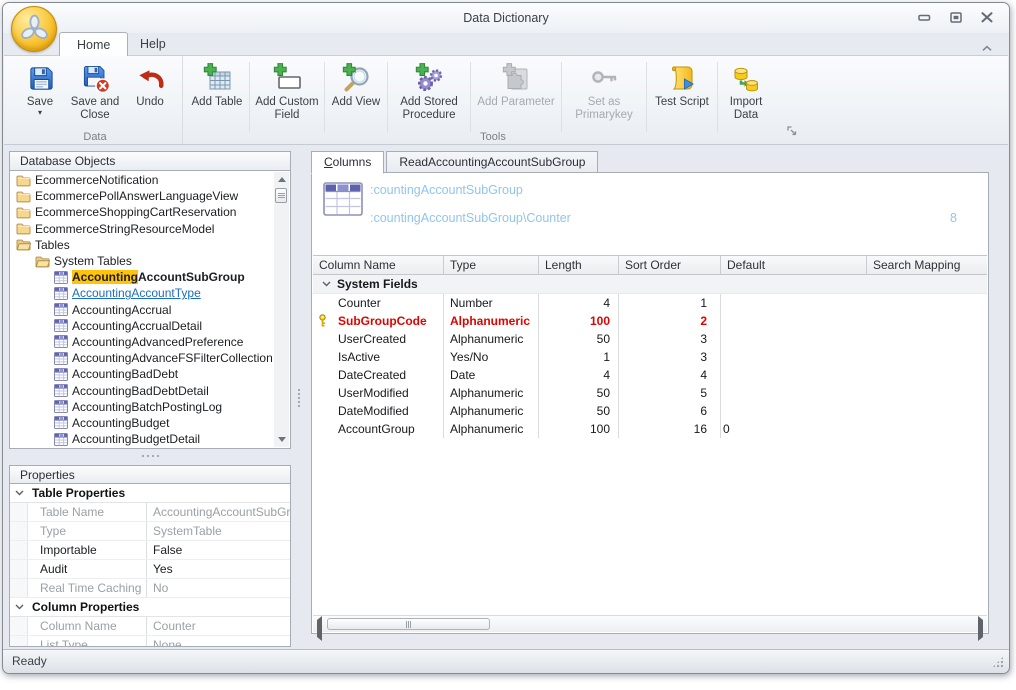 This screenshot has height=690, width=1016. What do you see at coordinates (281, 439) in the screenshot?
I see `scroll-down-button` at bounding box center [281, 439].